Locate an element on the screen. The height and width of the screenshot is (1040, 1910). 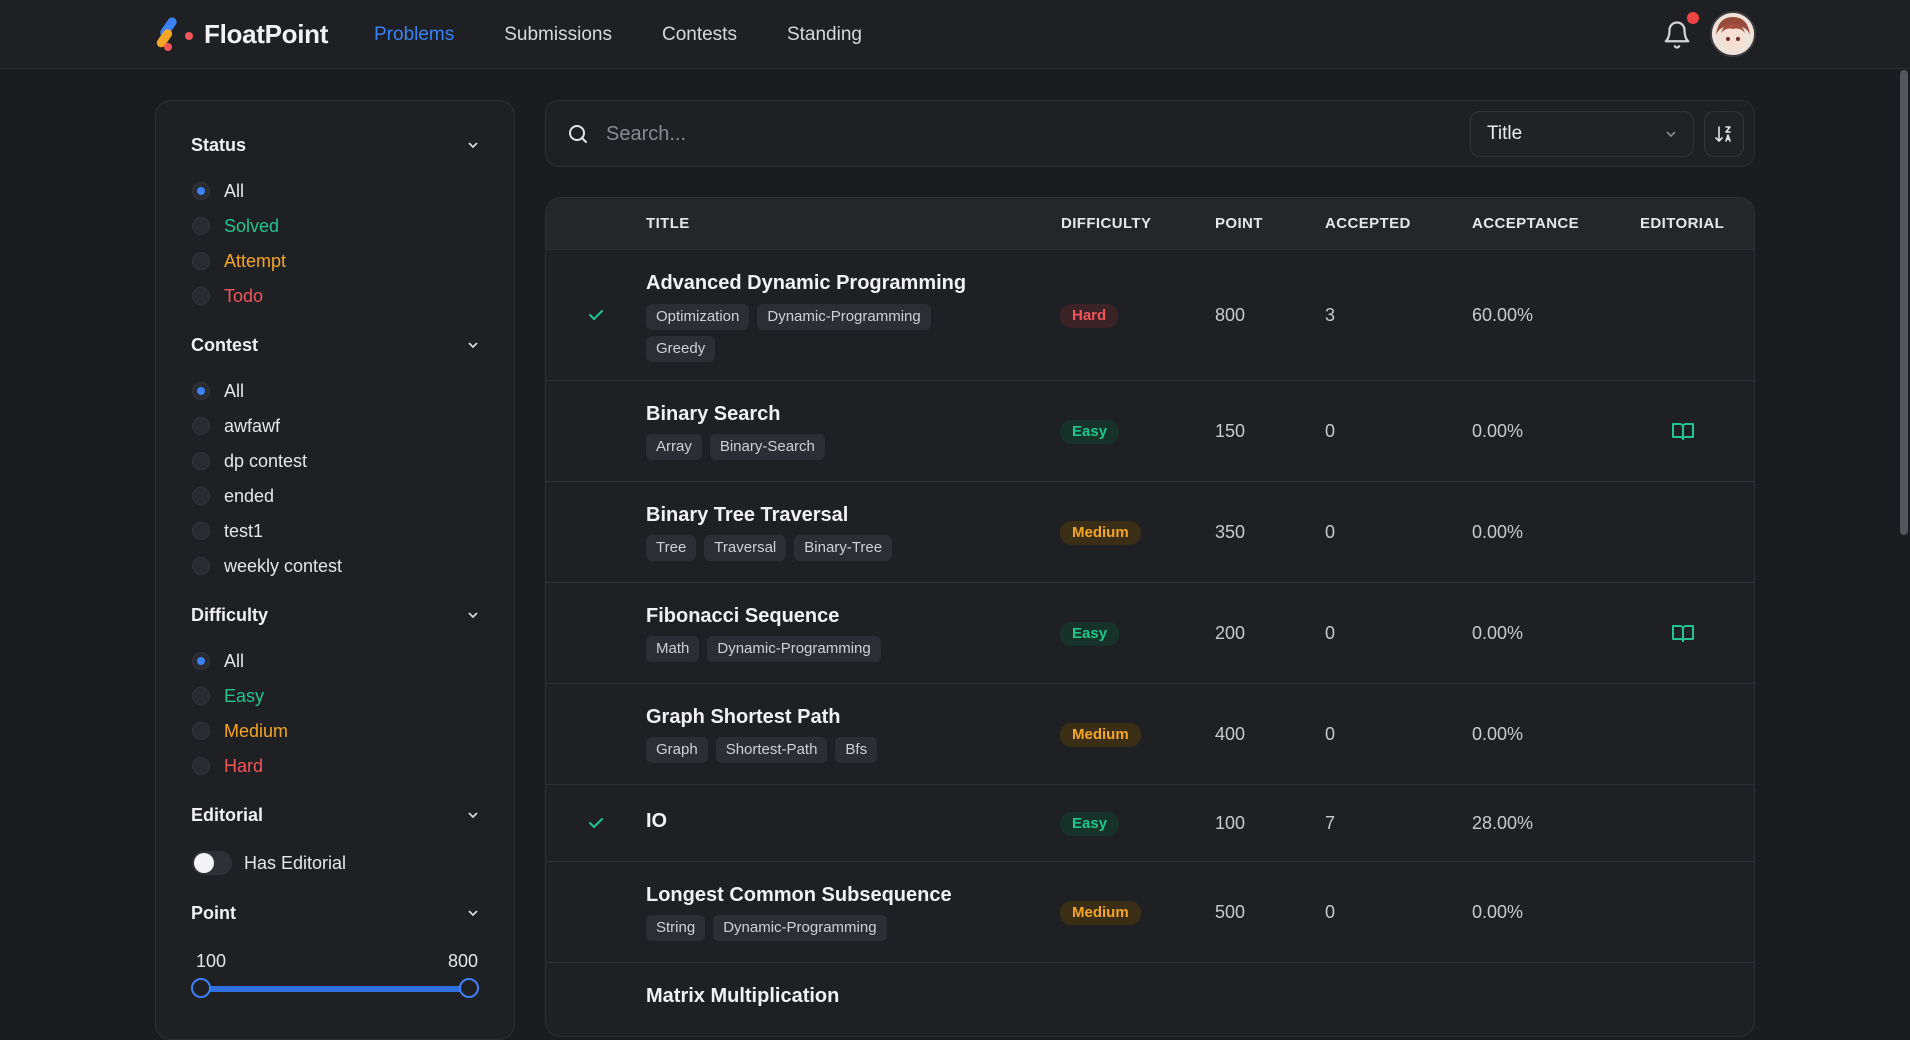
point-range-track is located at coordinates (336, 989).